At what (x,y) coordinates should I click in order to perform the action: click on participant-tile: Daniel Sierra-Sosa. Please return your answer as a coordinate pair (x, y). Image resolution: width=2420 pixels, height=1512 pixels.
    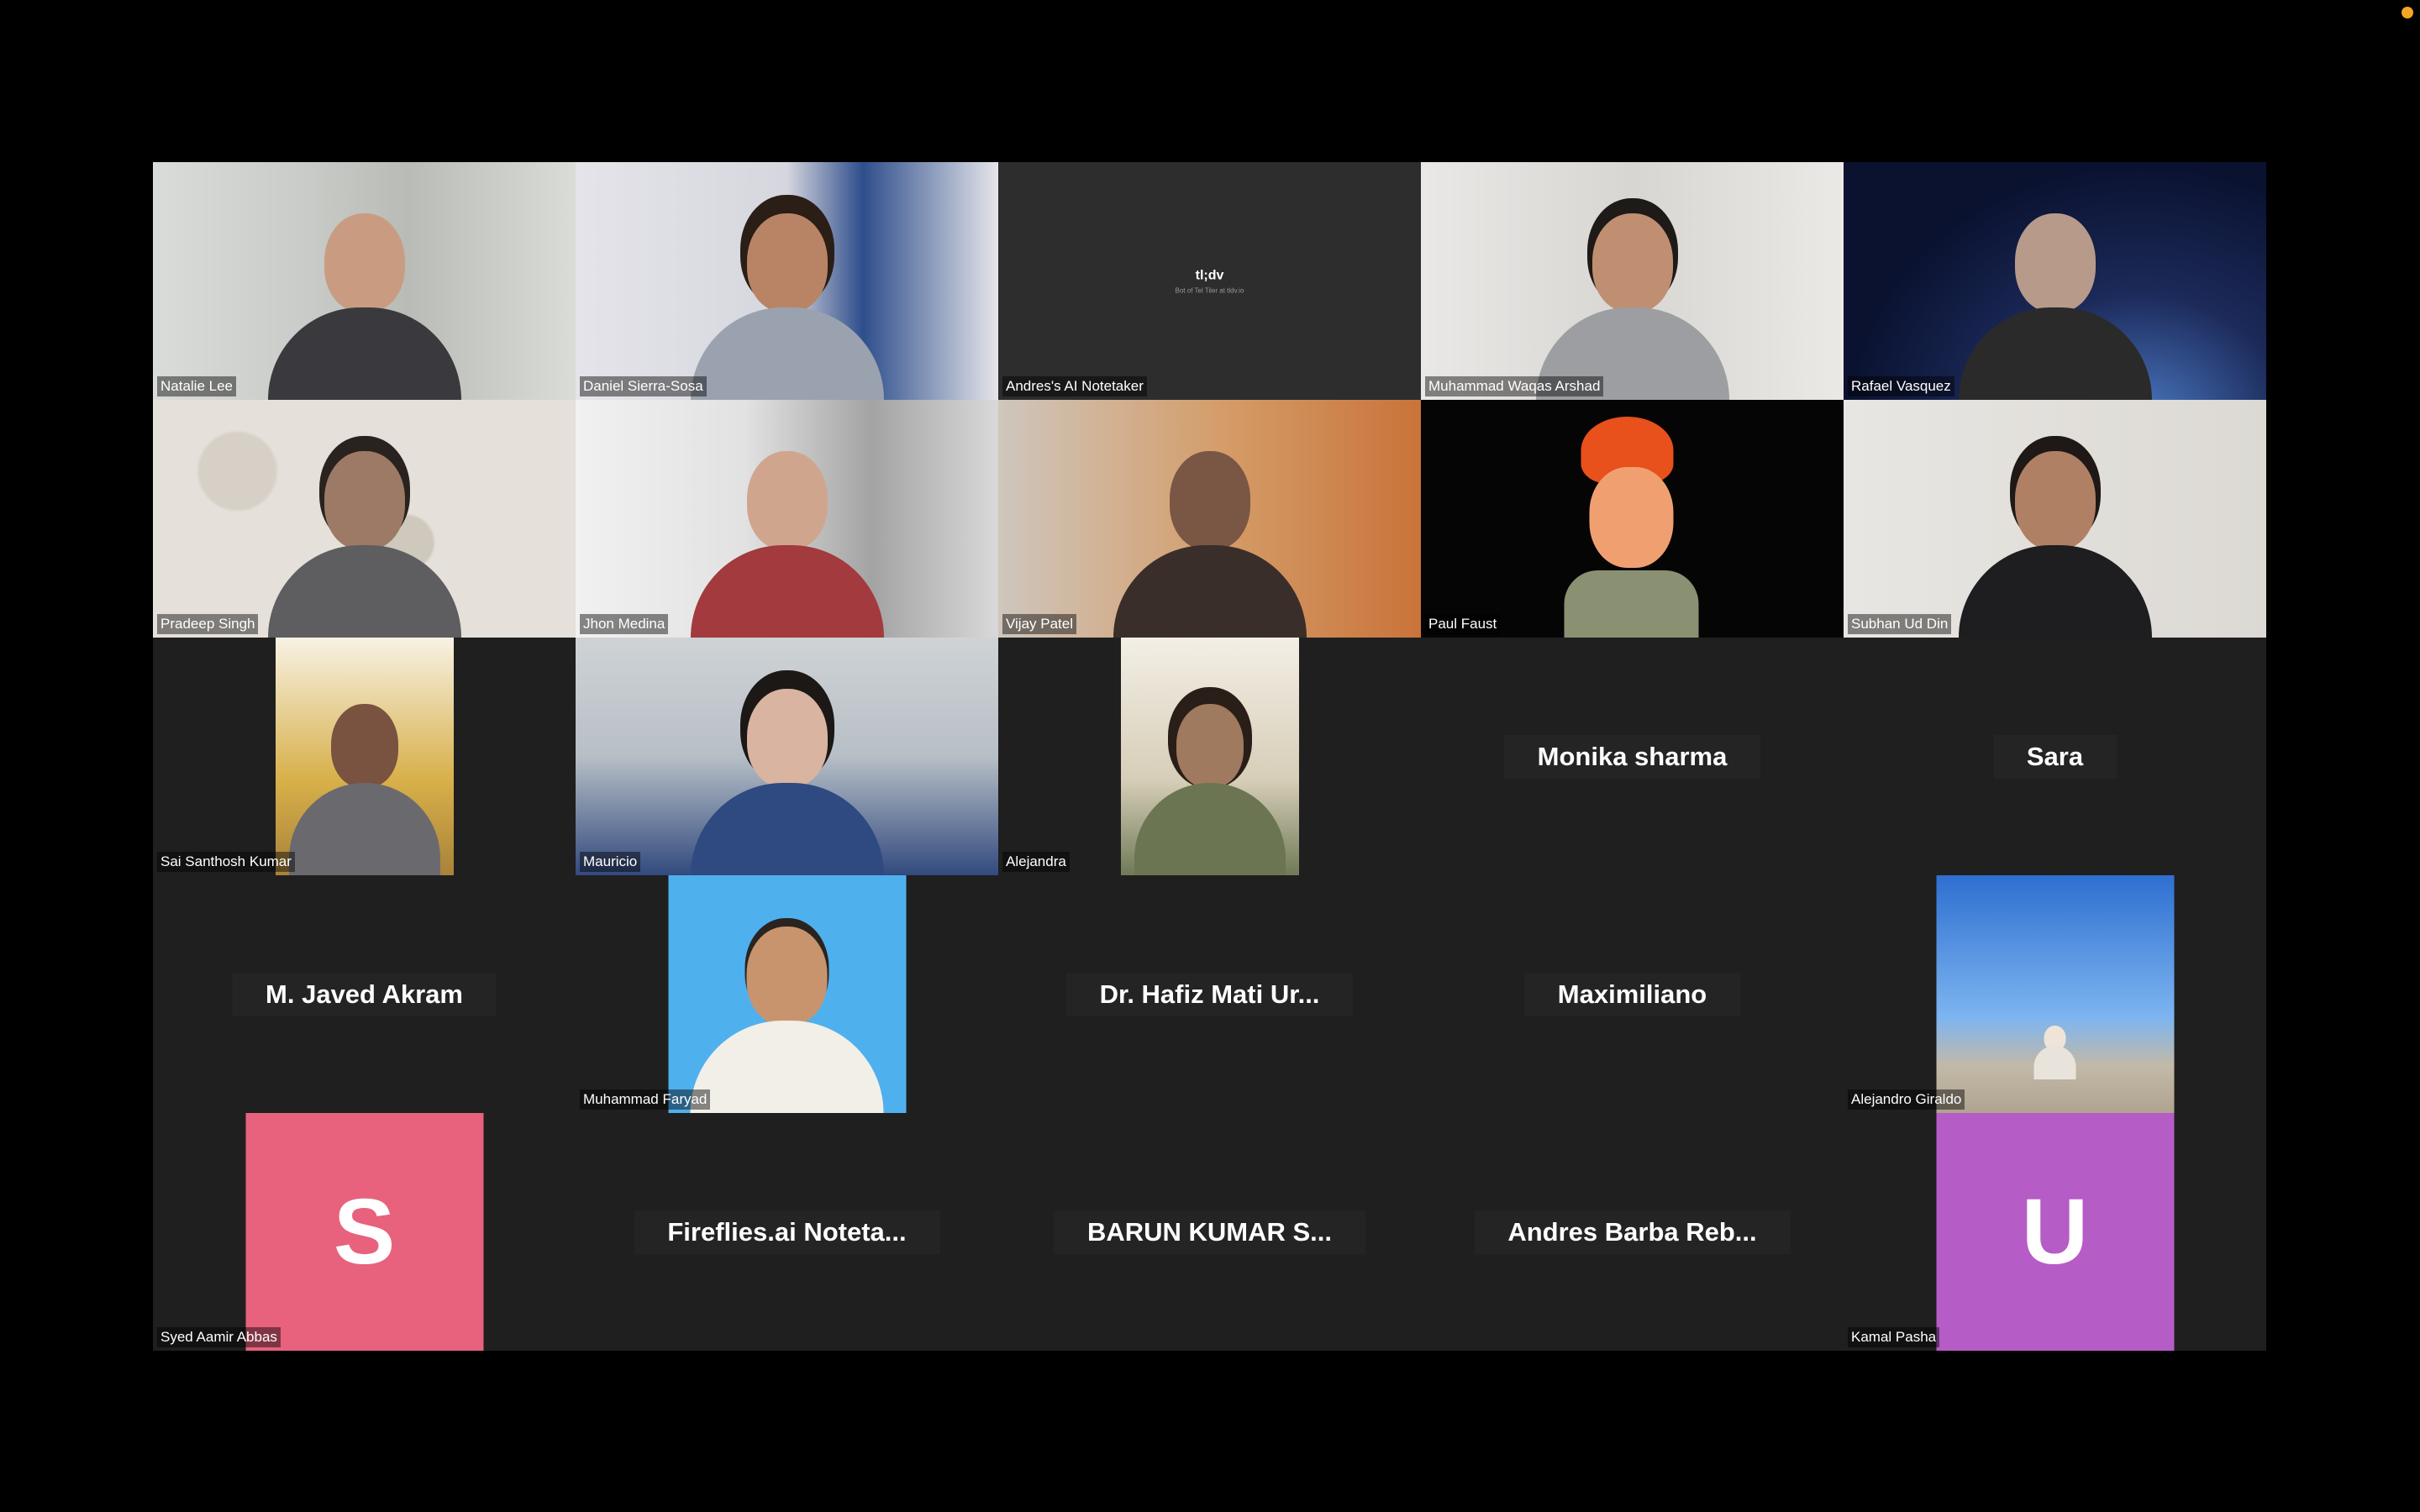
    Looking at the image, I should click on (787, 281).